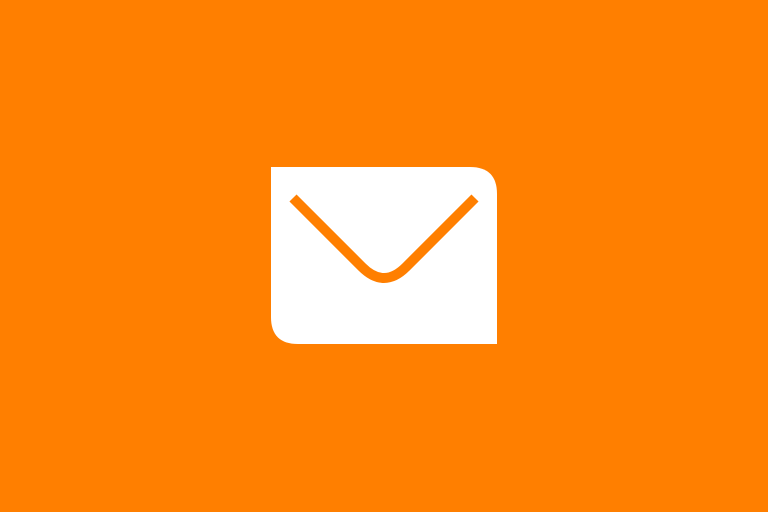  I want to click on envelope-body, so click(384, 255).